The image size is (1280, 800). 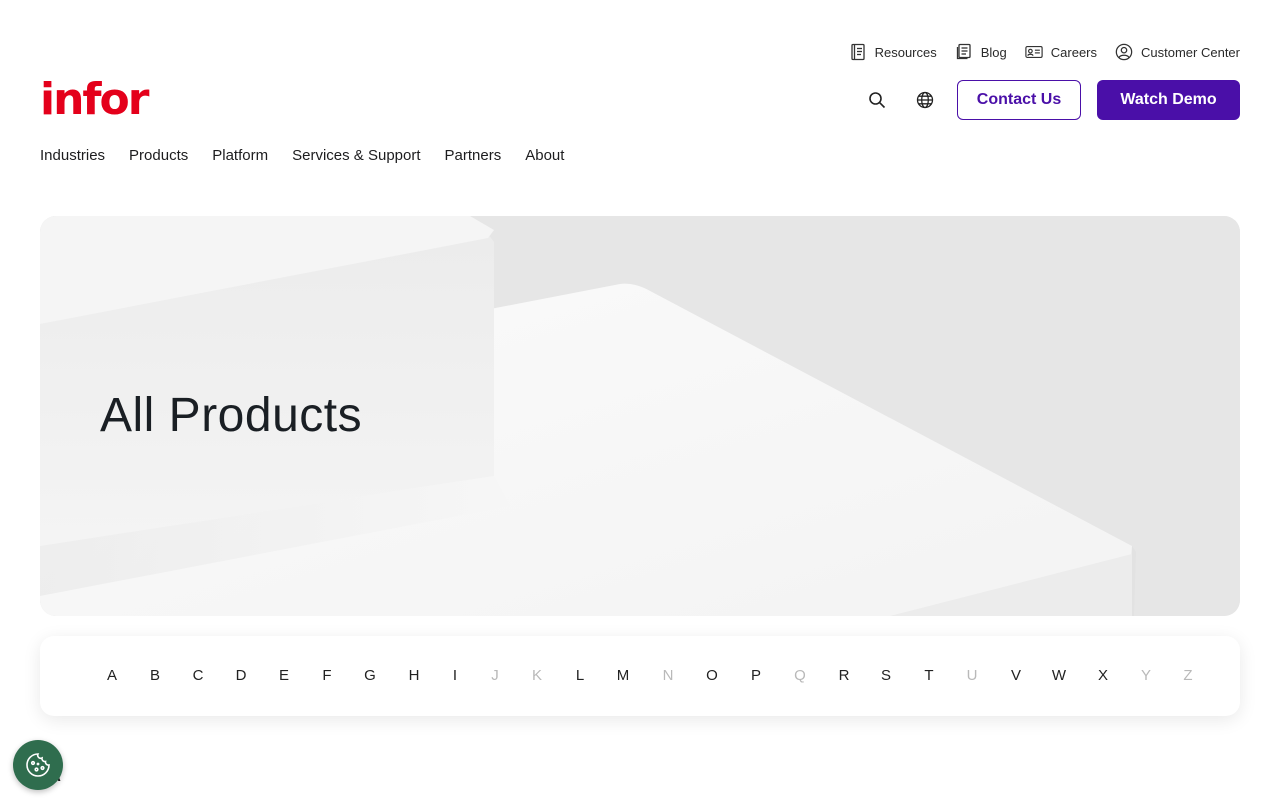 I want to click on globe-icon, so click(x=925, y=100).